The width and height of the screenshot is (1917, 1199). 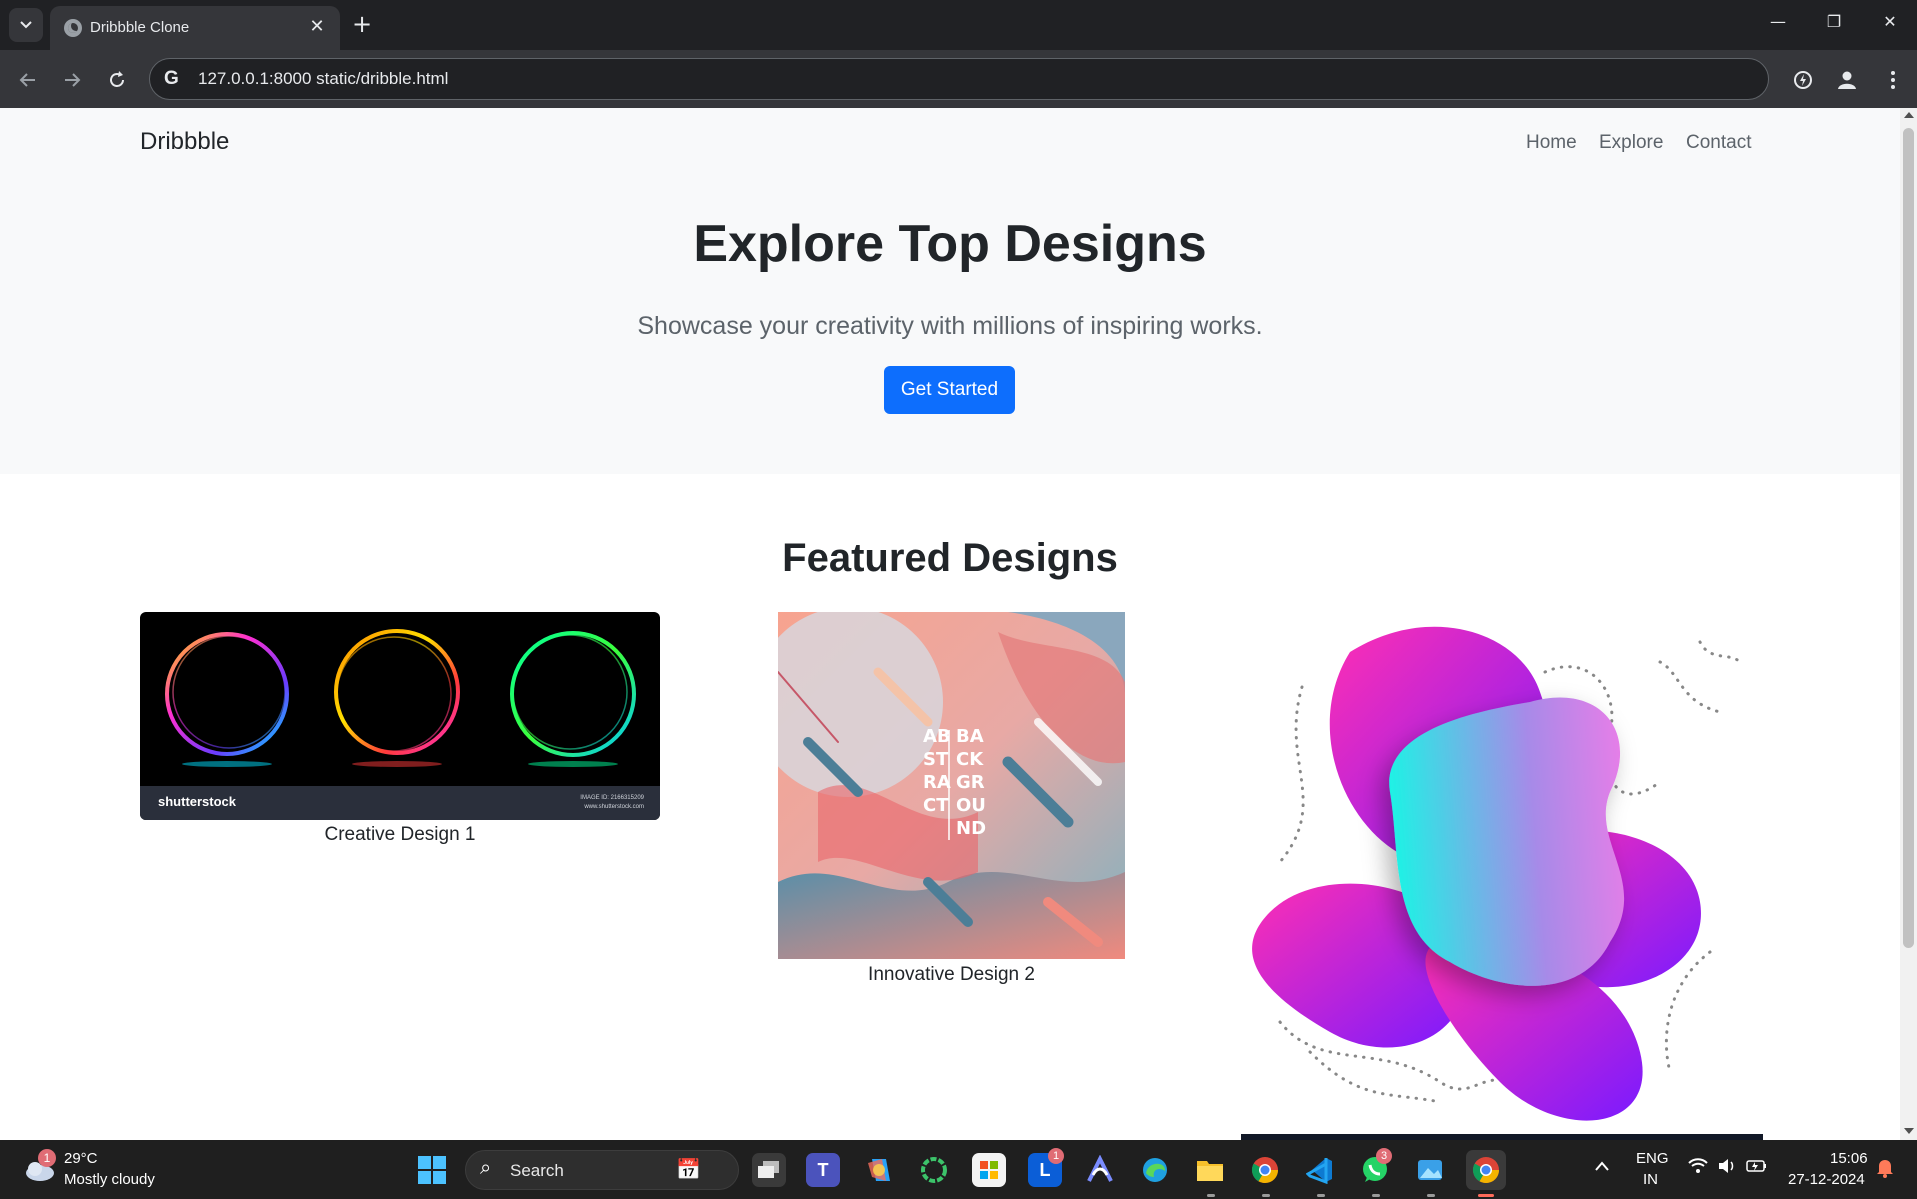 What do you see at coordinates (47, 1158) in the screenshot?
I see `weather-badge: 1` at bounding box center [47, 1158].